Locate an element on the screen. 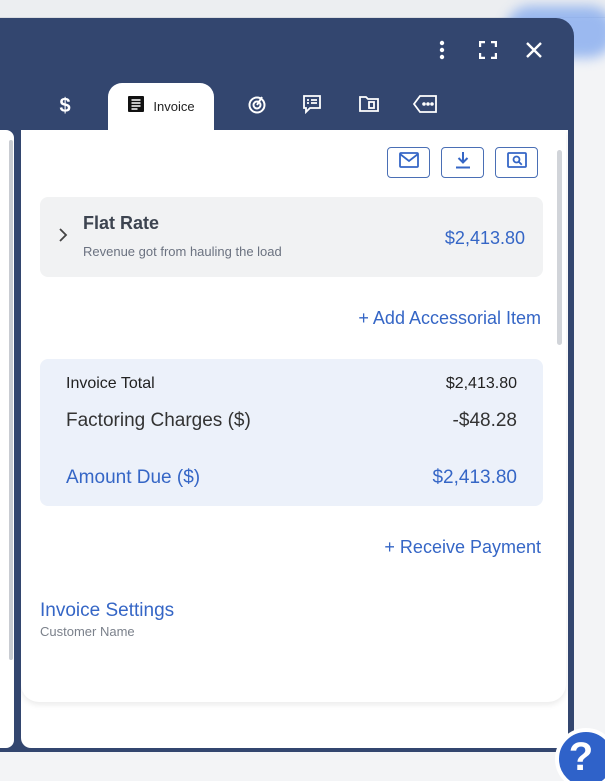  dollar-icon: $ is located at coordinates (65, 106).